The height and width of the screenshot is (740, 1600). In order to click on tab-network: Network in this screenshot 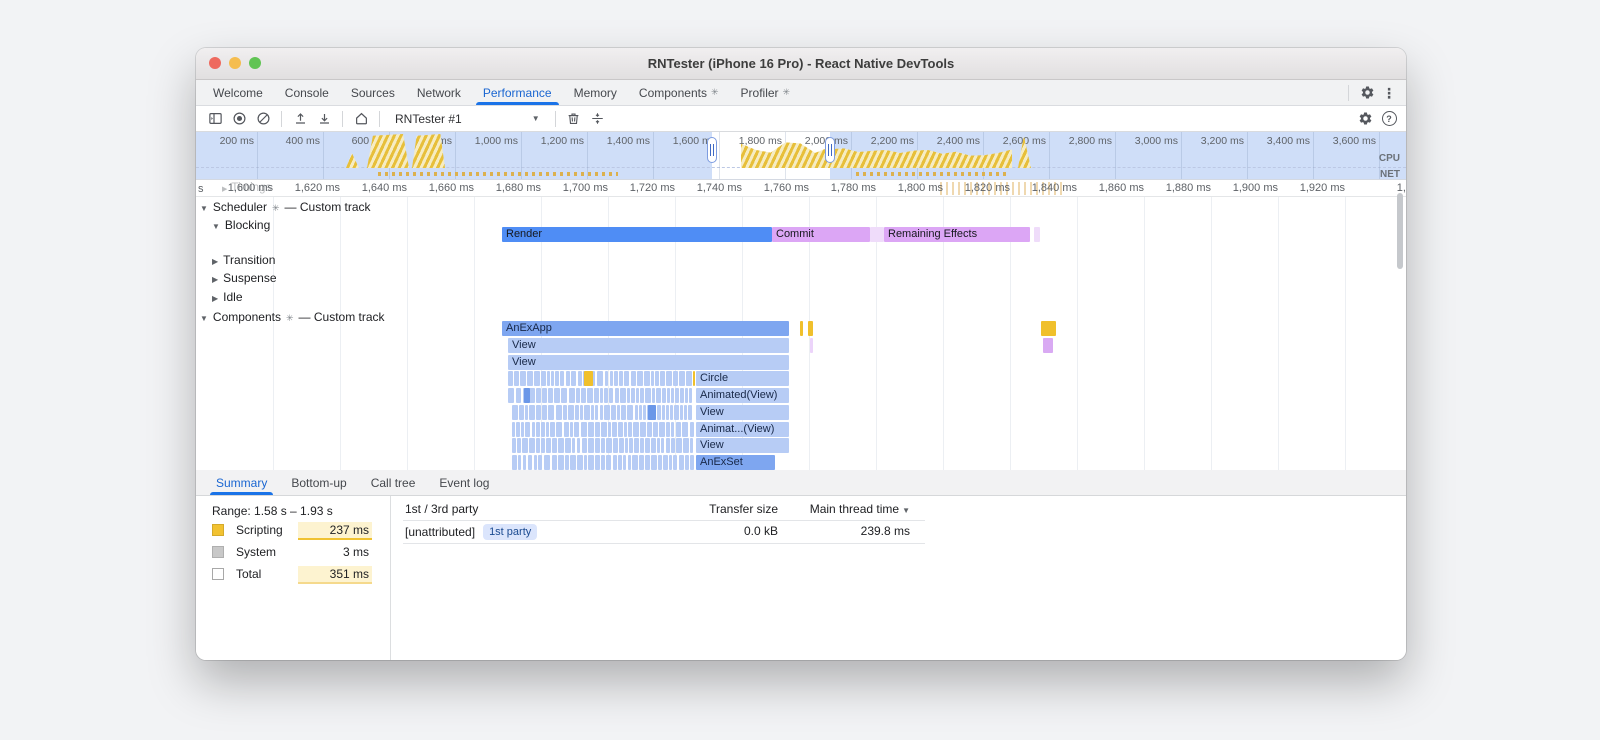, I will do `click(439, 92)`.